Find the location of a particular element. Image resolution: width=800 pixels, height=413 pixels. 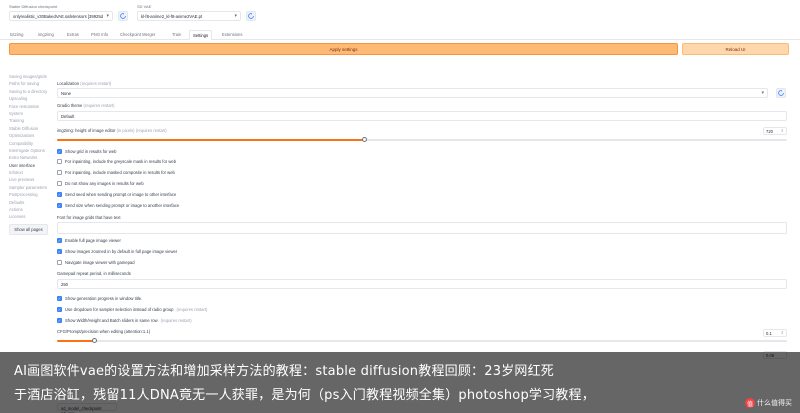

tab-png-info: PNG Info is located at coordinates (99, 35).